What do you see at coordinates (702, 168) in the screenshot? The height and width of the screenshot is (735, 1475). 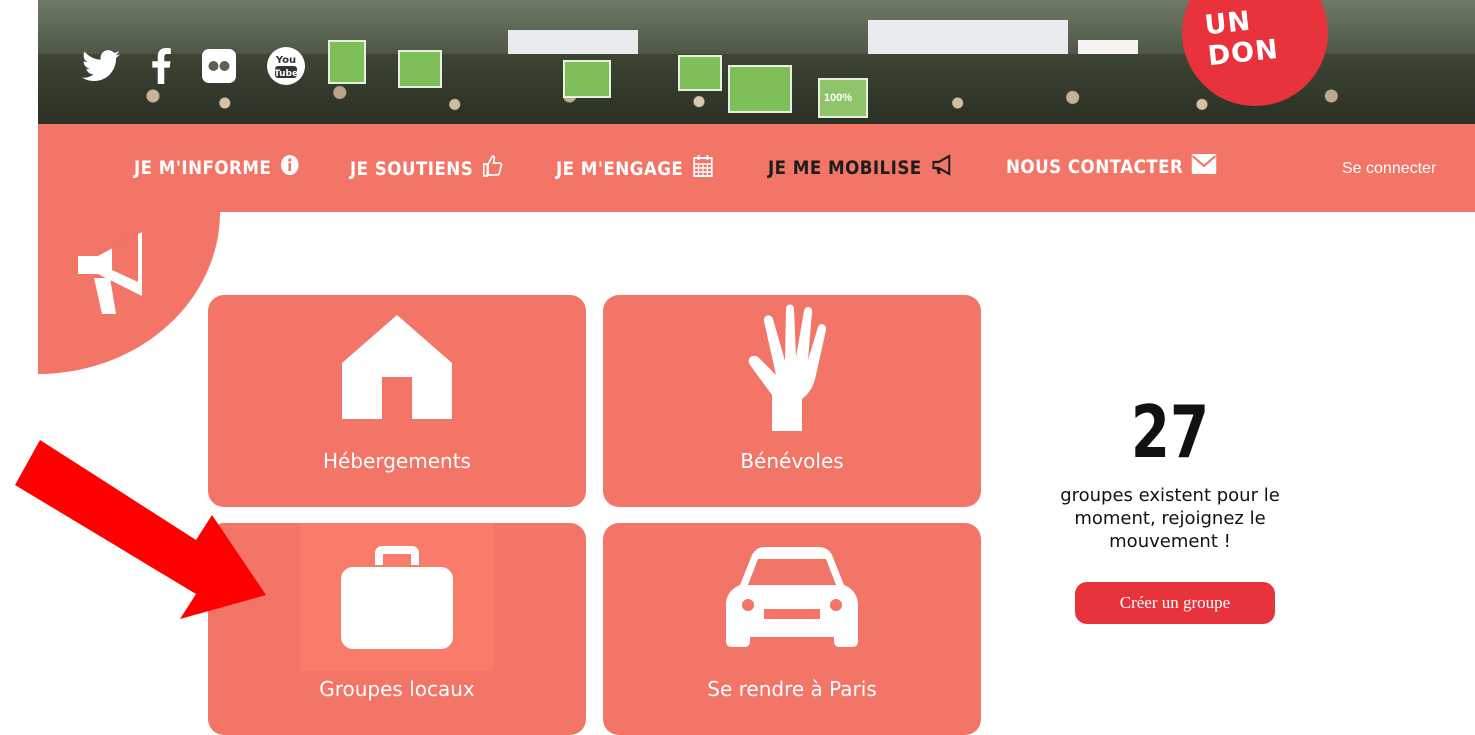 I see `calendar-icon` at bounding box center [702, 168].